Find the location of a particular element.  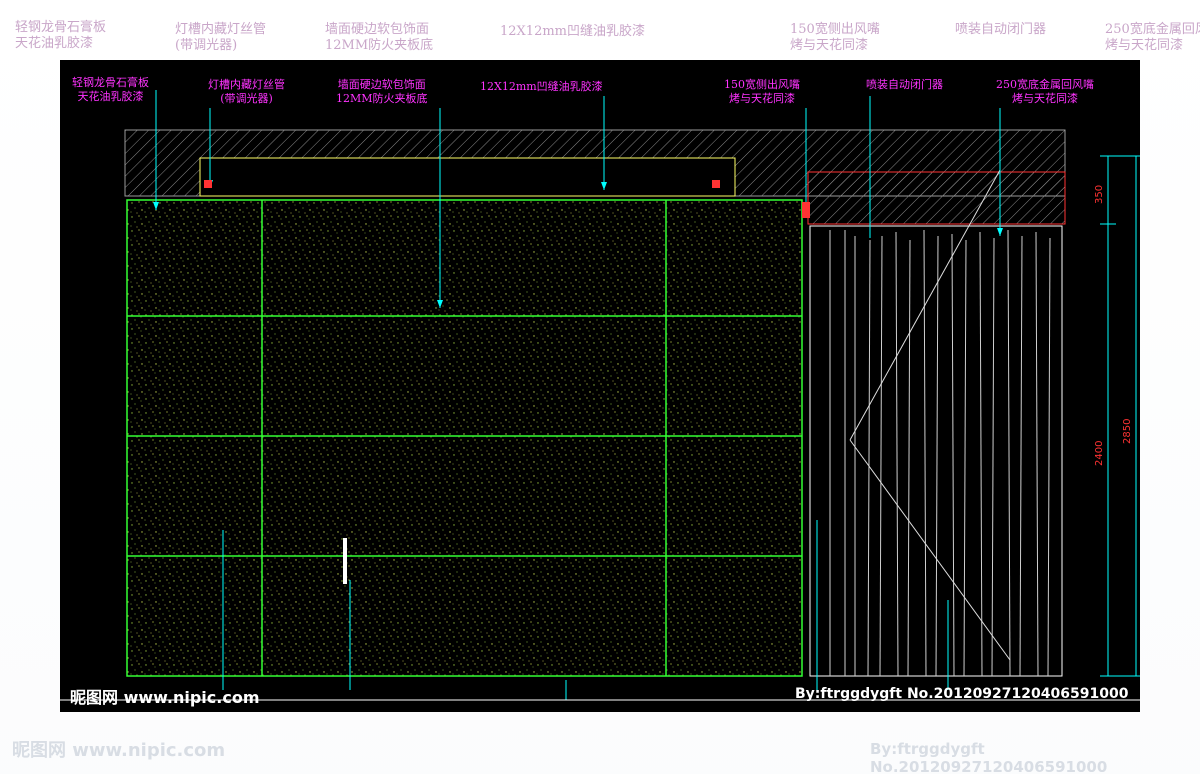

dimension-2850: 2850 is located at coordinates (1127, 431).